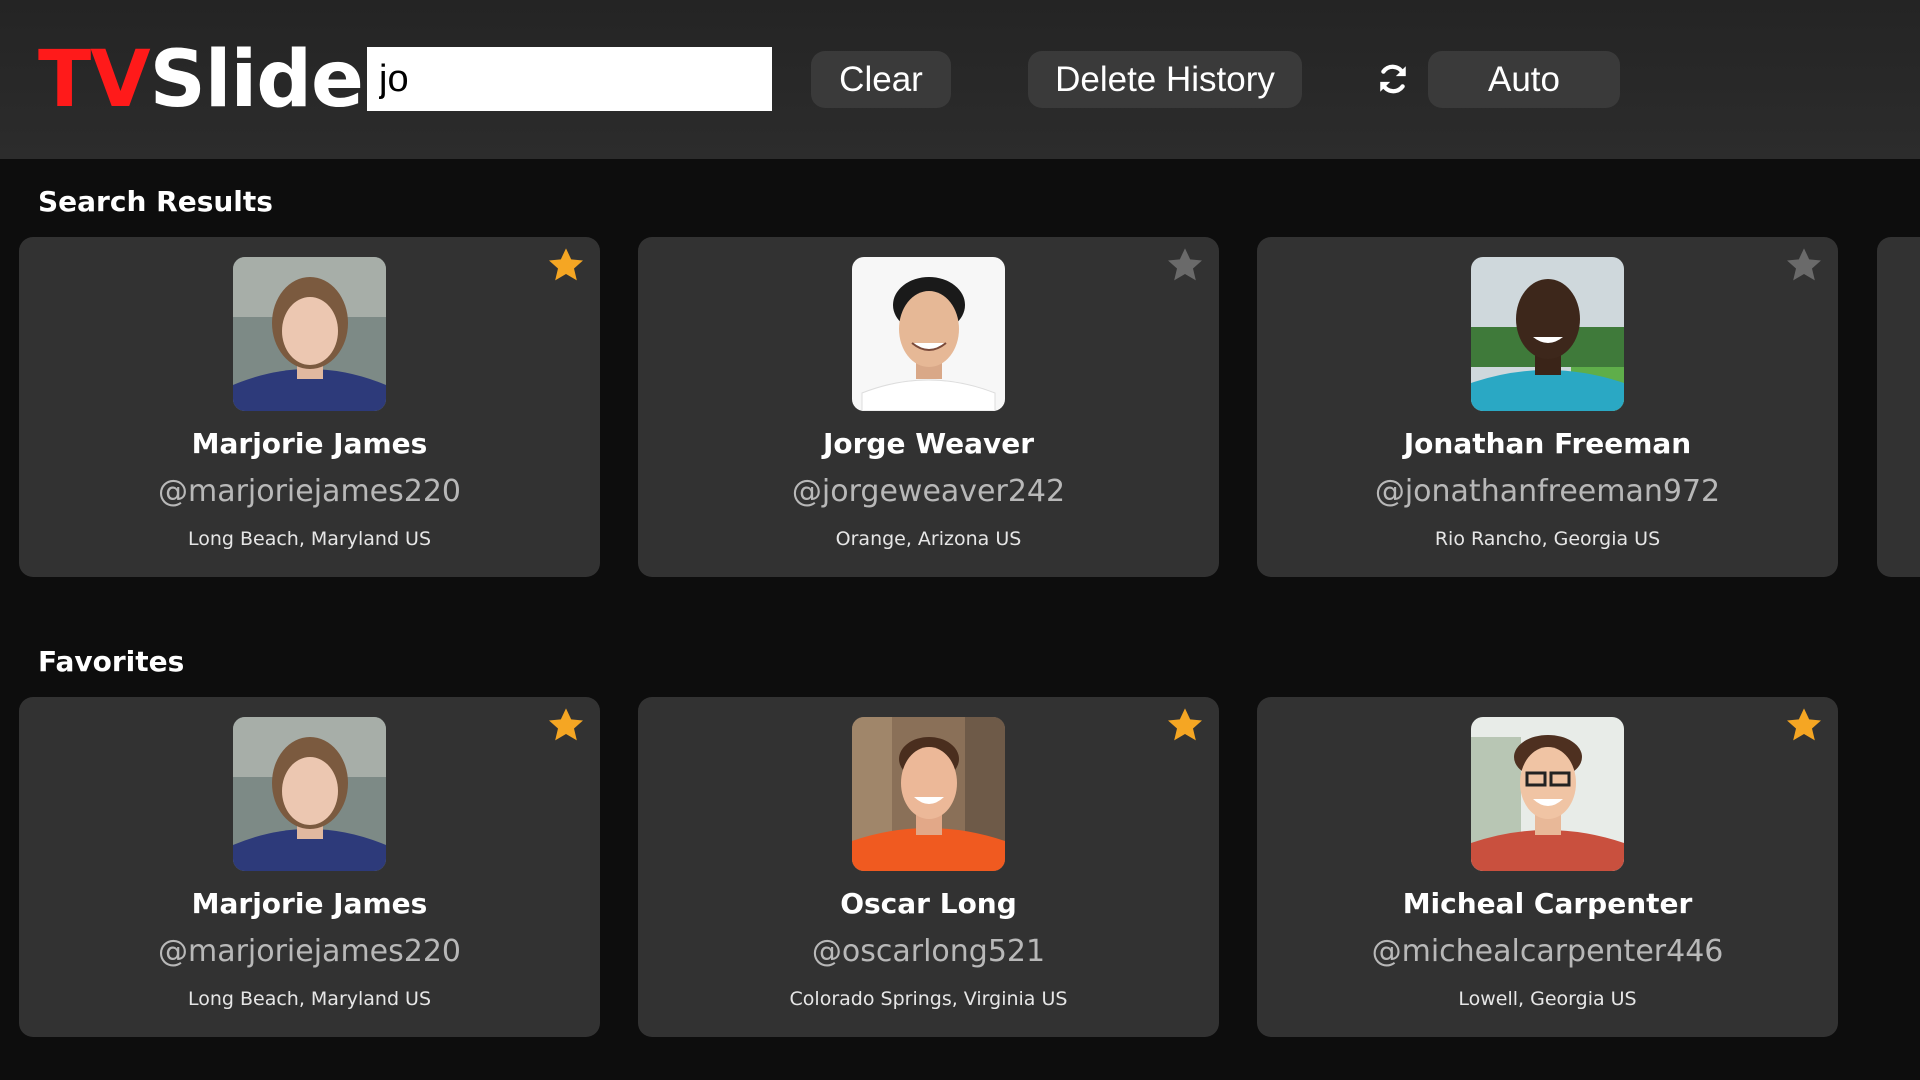 This screenshot has width=1920, height=1080. Describe the element at coordinates (111, 661) in the screenshot. I see `favorites-heading: Favorites` at that location.